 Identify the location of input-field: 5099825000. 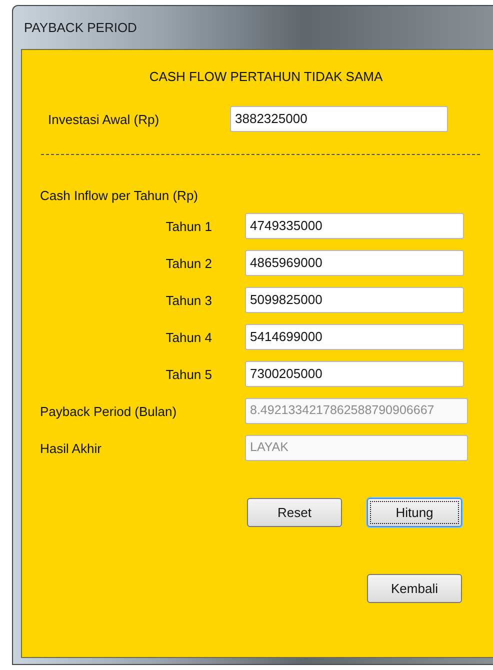
(354, 300).